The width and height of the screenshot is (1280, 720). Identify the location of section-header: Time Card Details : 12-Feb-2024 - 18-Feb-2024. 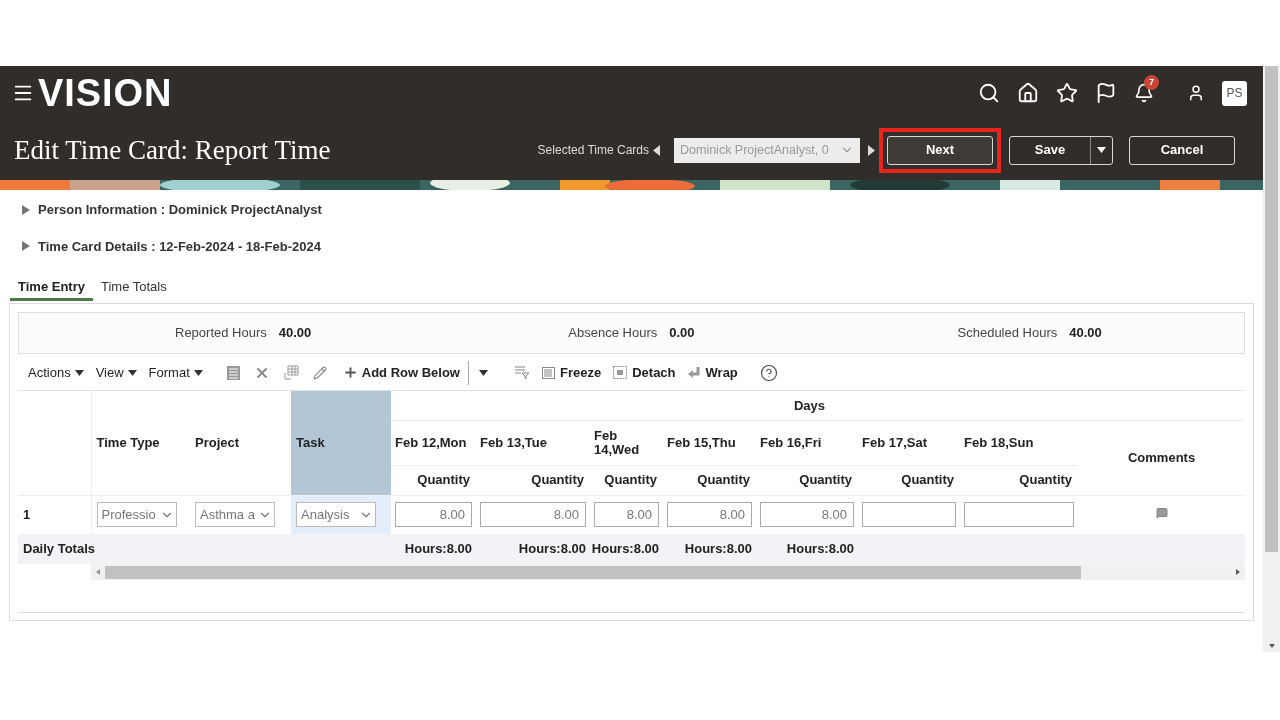
(642, 246).